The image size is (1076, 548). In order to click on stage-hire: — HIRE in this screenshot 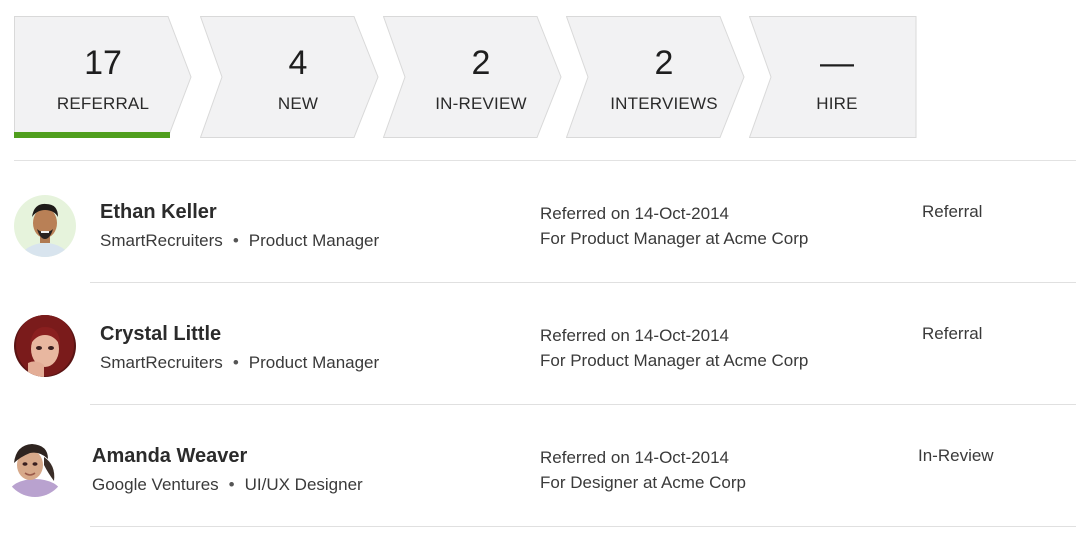, I will do `click(833, 77)`.